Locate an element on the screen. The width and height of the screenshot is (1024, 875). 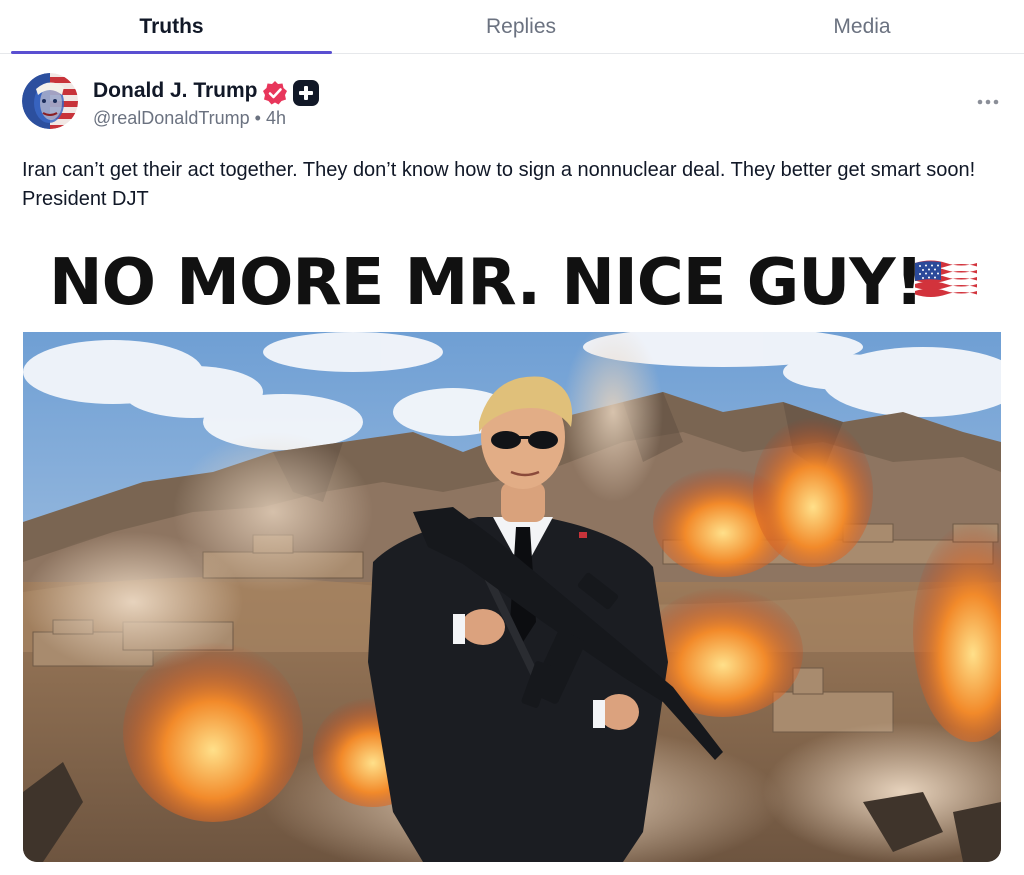
author-handle-timestamp: @realDonaldTrump • 4h is located at coordinates (189, 118).